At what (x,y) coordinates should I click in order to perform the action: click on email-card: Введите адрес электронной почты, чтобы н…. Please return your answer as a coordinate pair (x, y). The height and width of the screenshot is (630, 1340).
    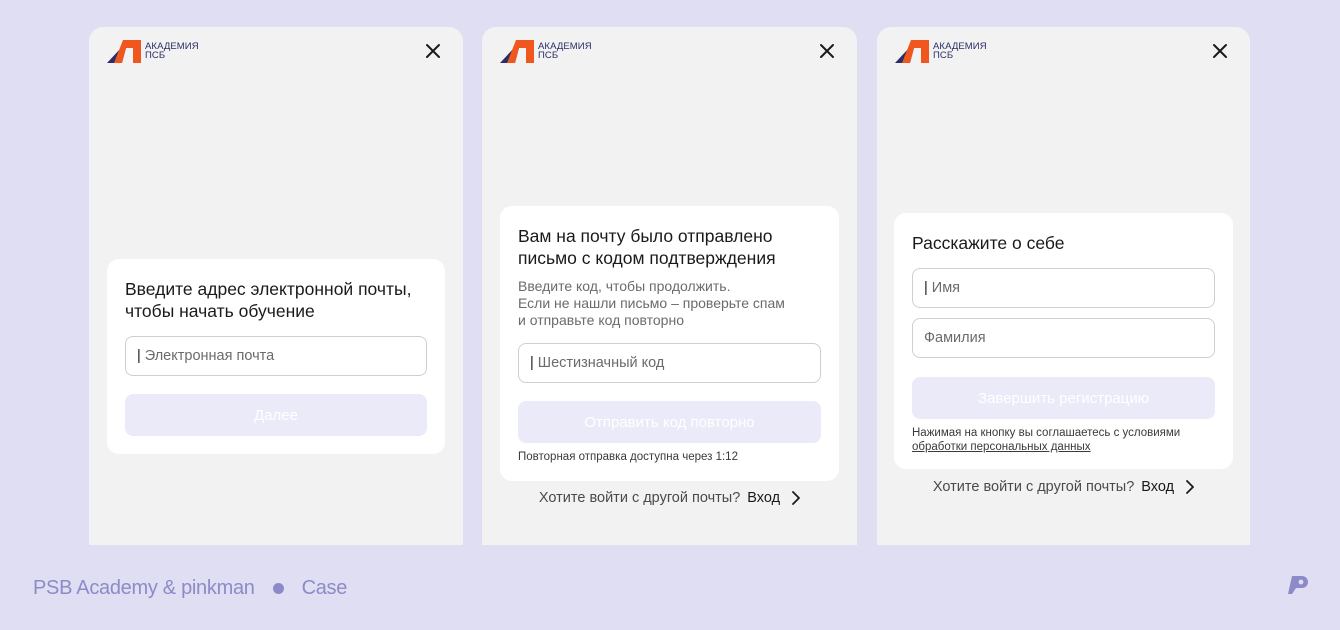
    Looking at the image, I should click on (276, 356).